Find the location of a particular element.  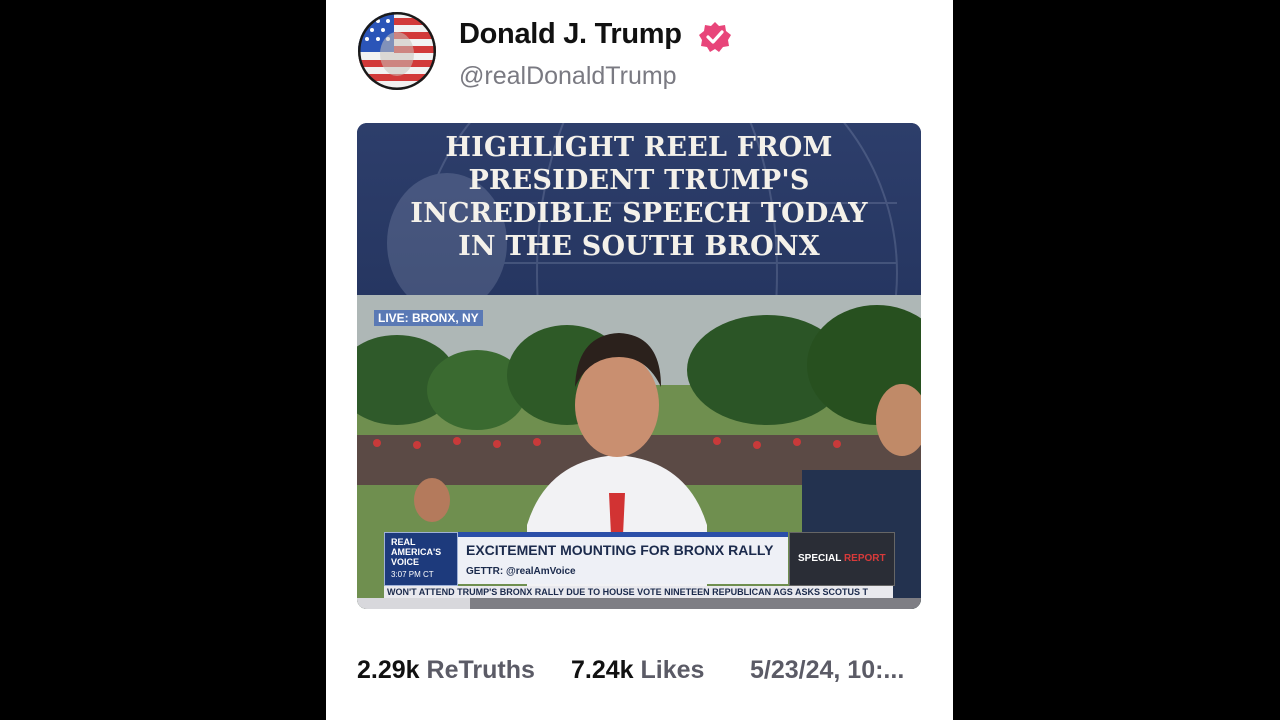

network-logo: REAL AMERICA'S VOICE 3:07 PM CT is located at coordinates (421, 559).